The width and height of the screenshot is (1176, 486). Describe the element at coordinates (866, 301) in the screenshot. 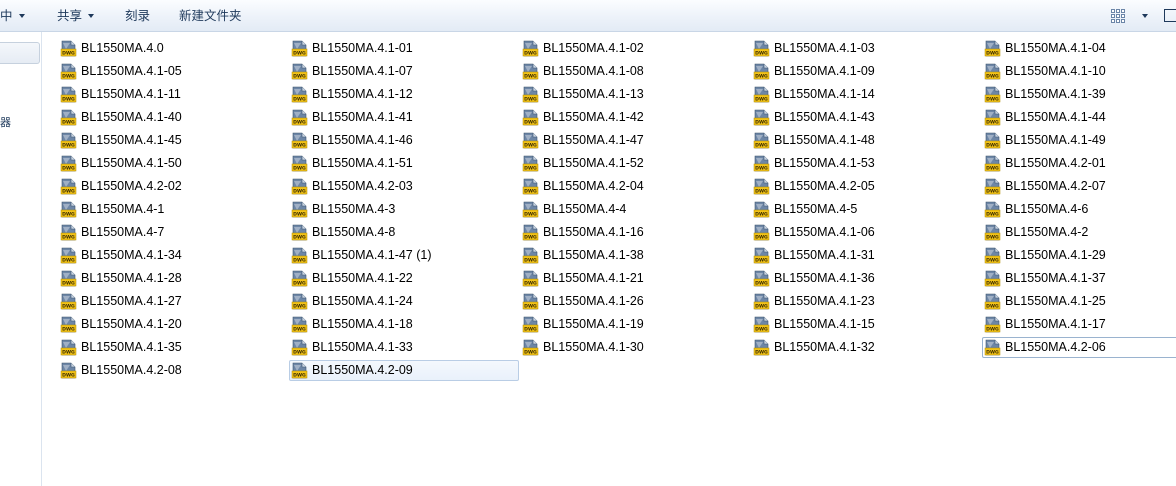

I see `file-item: DWG BL1550MA.4.1-23` at that location.